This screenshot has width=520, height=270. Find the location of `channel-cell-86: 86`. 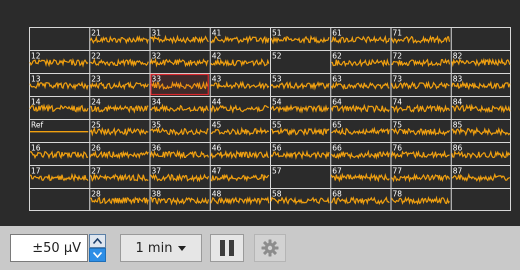

channel-cell-86: 86 is located at coordinates (481, 152).